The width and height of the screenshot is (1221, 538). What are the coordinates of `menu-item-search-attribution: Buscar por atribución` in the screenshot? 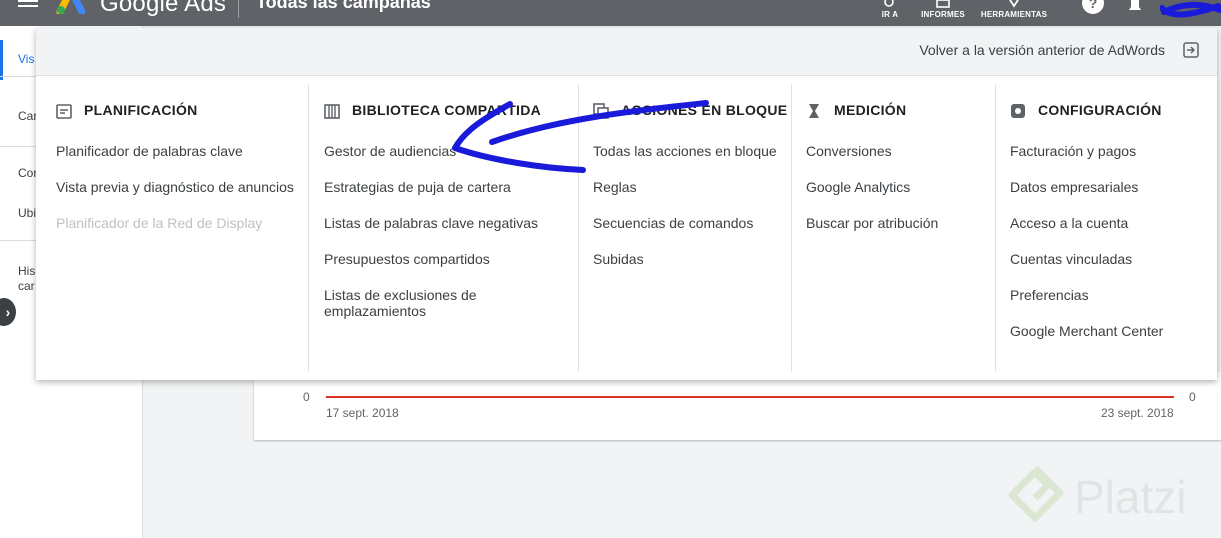 It's located at (872, 223).